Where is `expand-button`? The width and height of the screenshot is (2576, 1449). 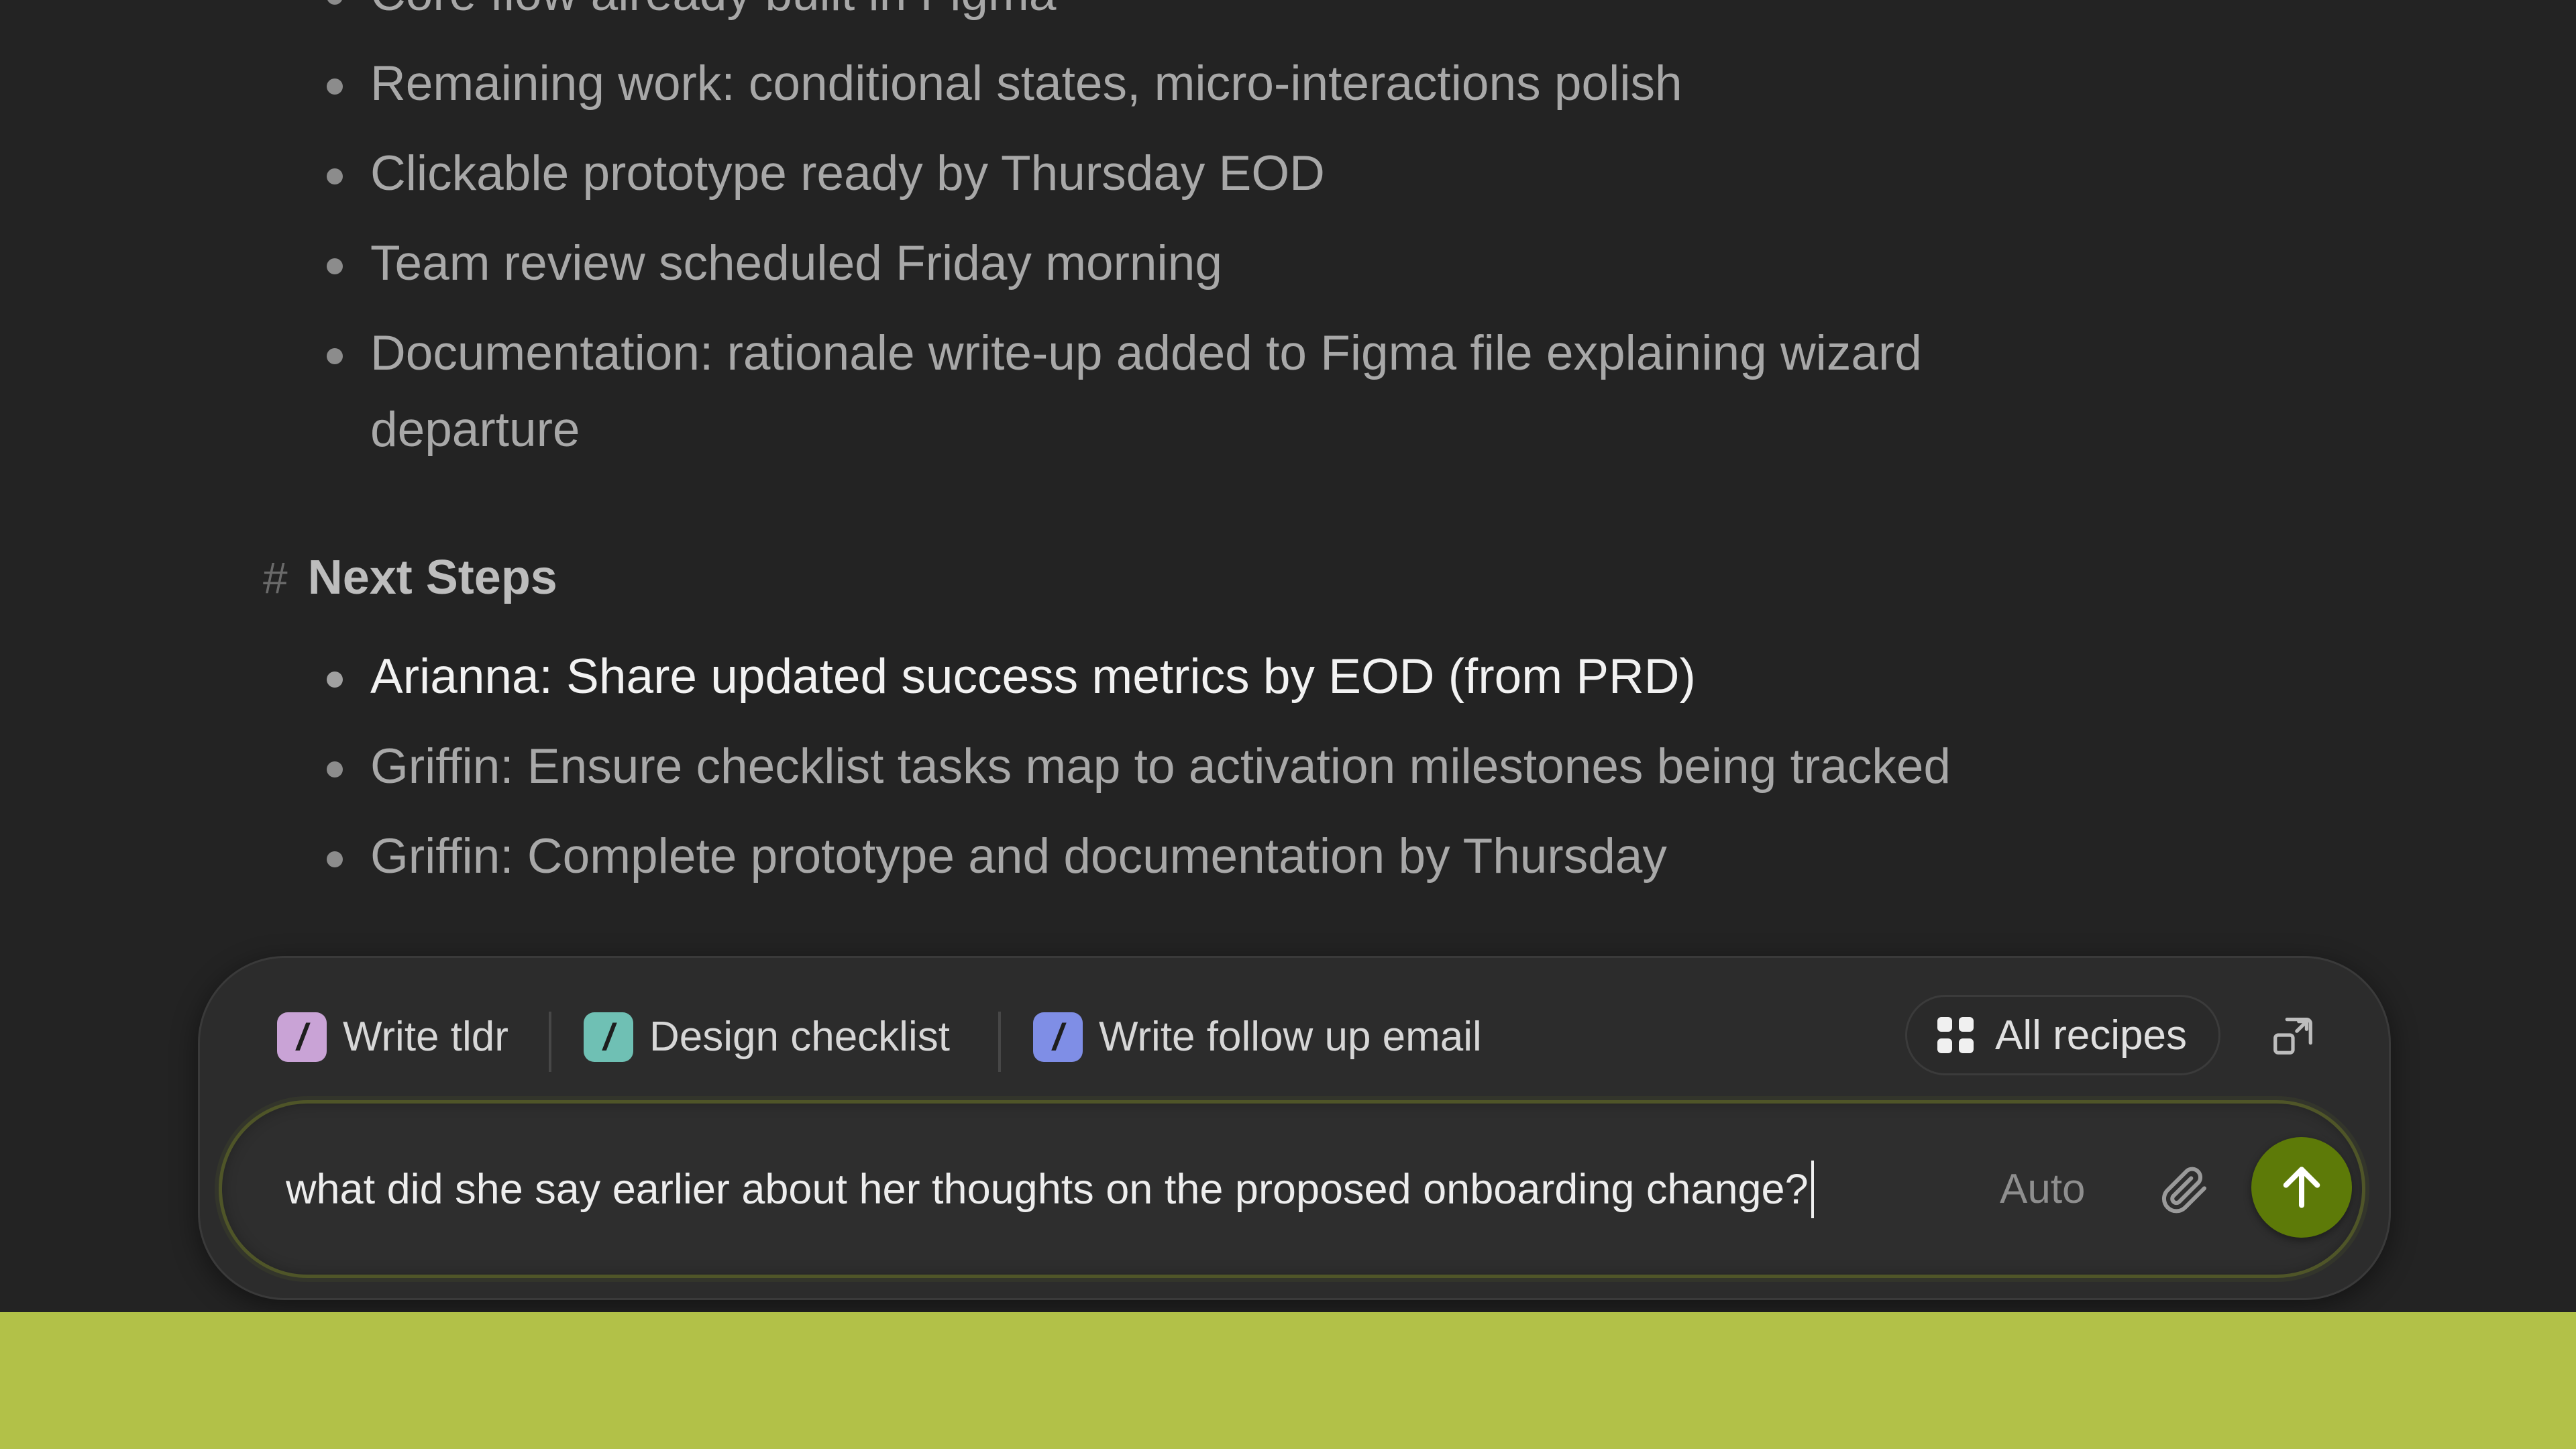 expand-button is located at coordinates (2293, 1035).